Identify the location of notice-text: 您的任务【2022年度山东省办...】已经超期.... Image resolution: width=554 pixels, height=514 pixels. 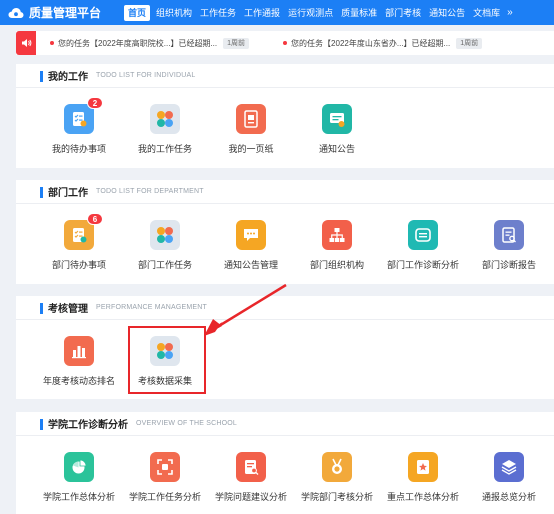
(371, 43).